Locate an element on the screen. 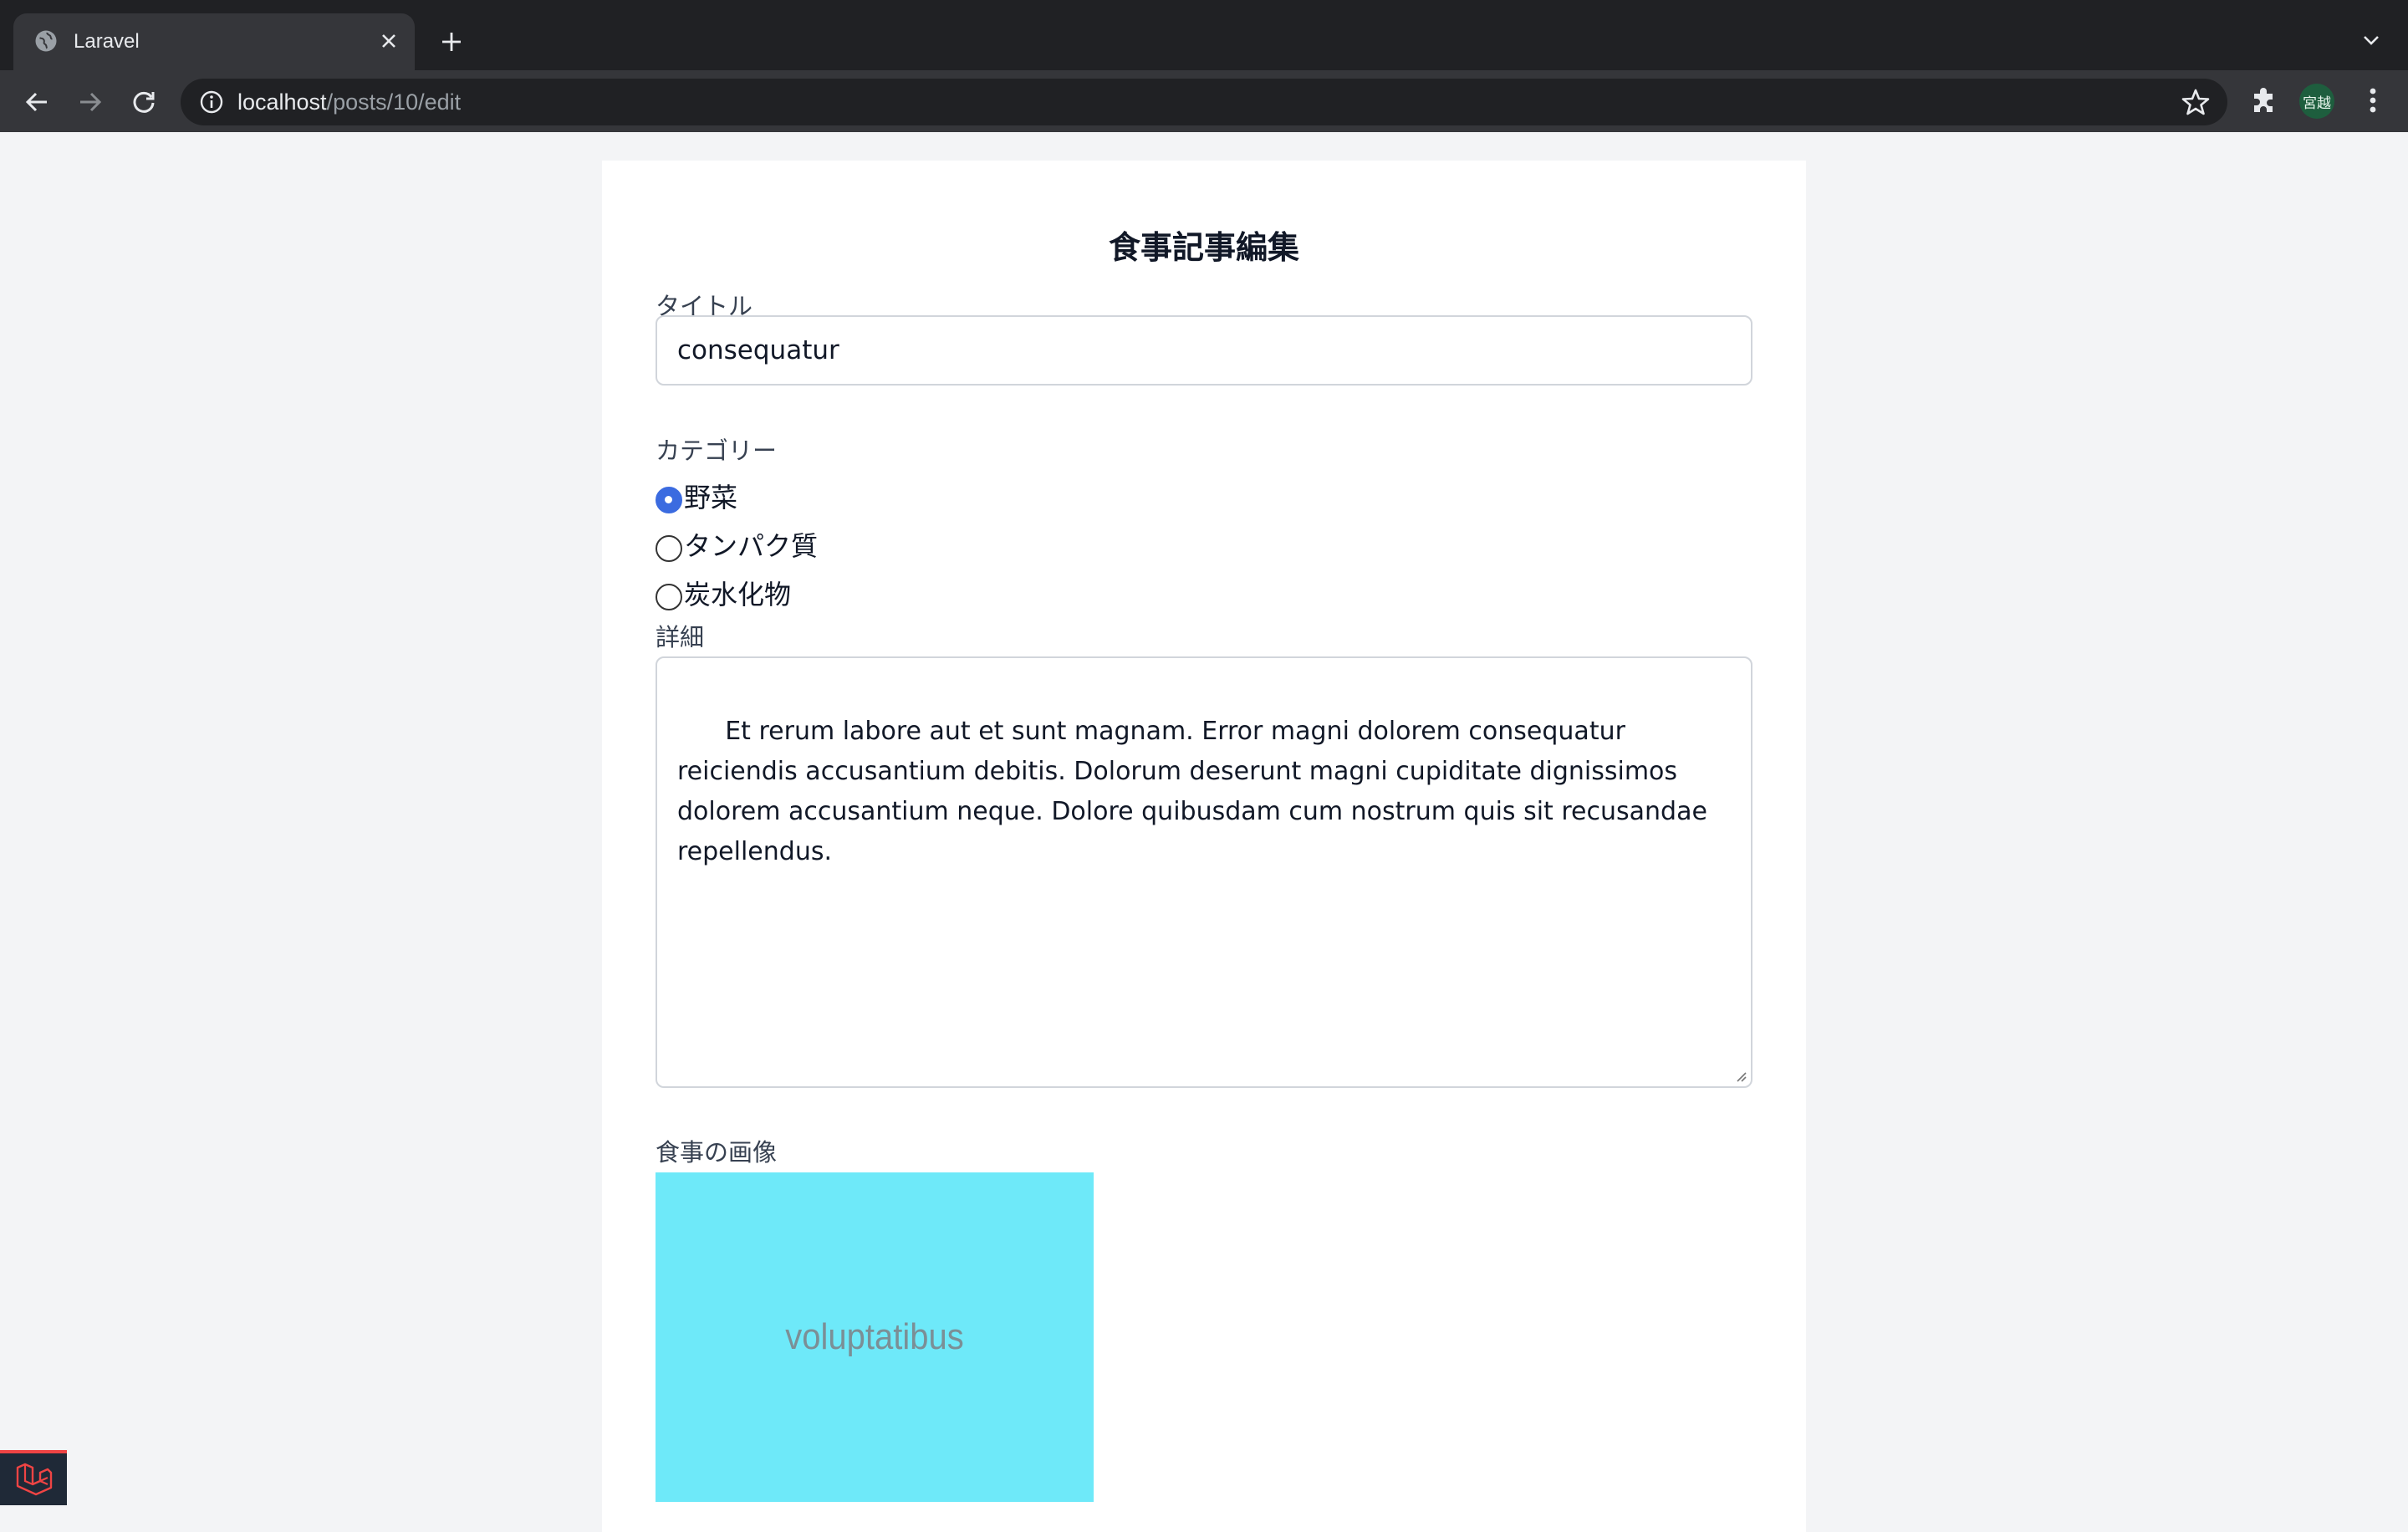 This screenshot has width=2408, height=1532. url-path: /posts/10/edit is located at coordinates (394, 102).